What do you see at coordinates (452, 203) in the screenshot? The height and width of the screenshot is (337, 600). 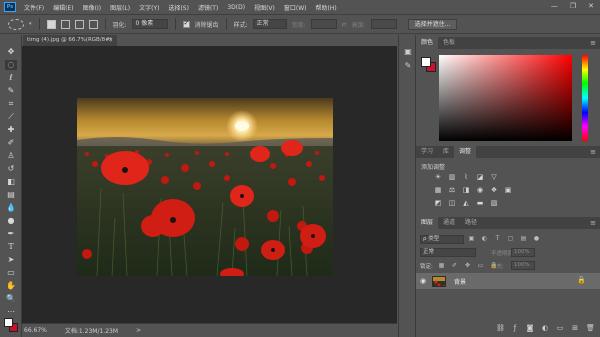 I see `posterize-icon: ◫` at bounding box center [452, 203].